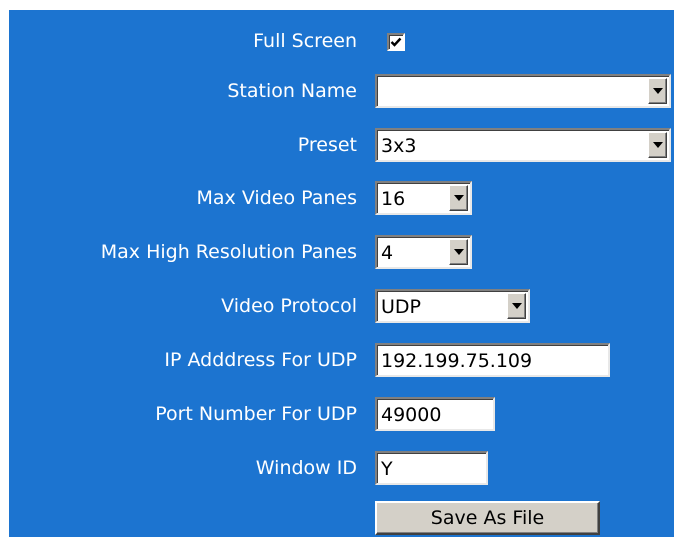  I want to click on port-number-label: Port Number For UDP, so click(256, 414).